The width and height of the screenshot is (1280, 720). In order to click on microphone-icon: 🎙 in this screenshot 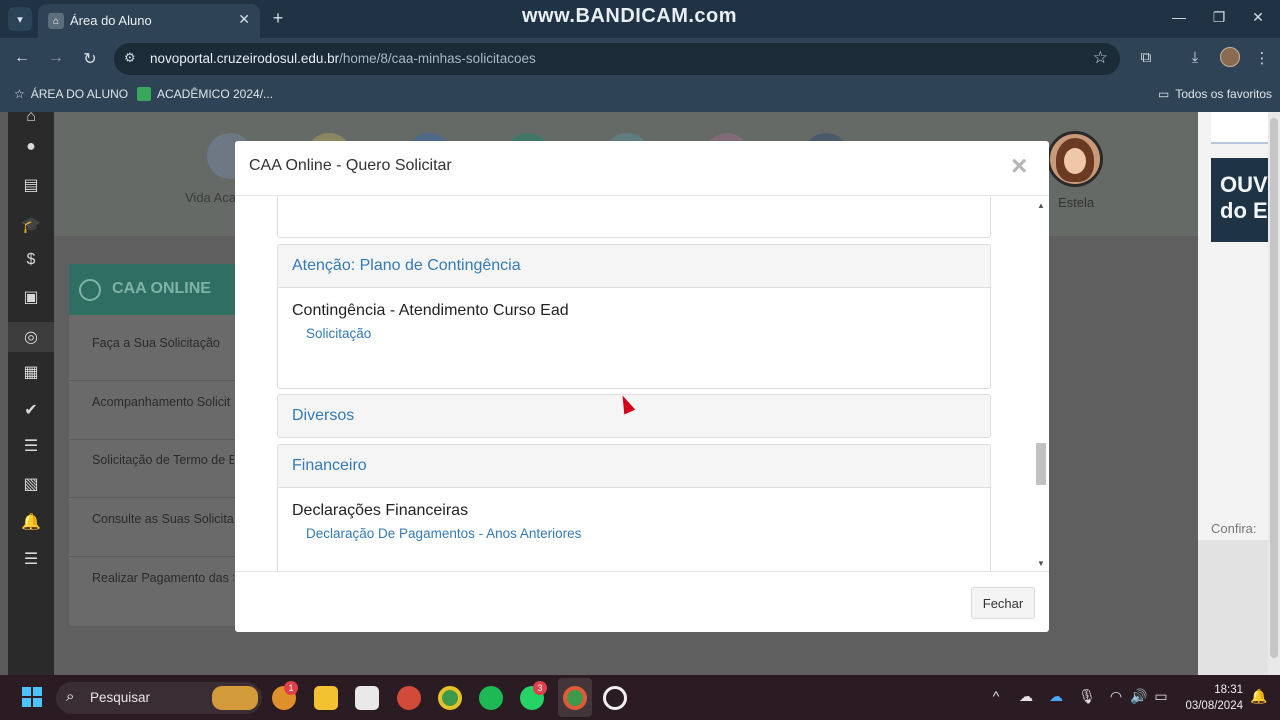, I will do `click(1087, 696)`.